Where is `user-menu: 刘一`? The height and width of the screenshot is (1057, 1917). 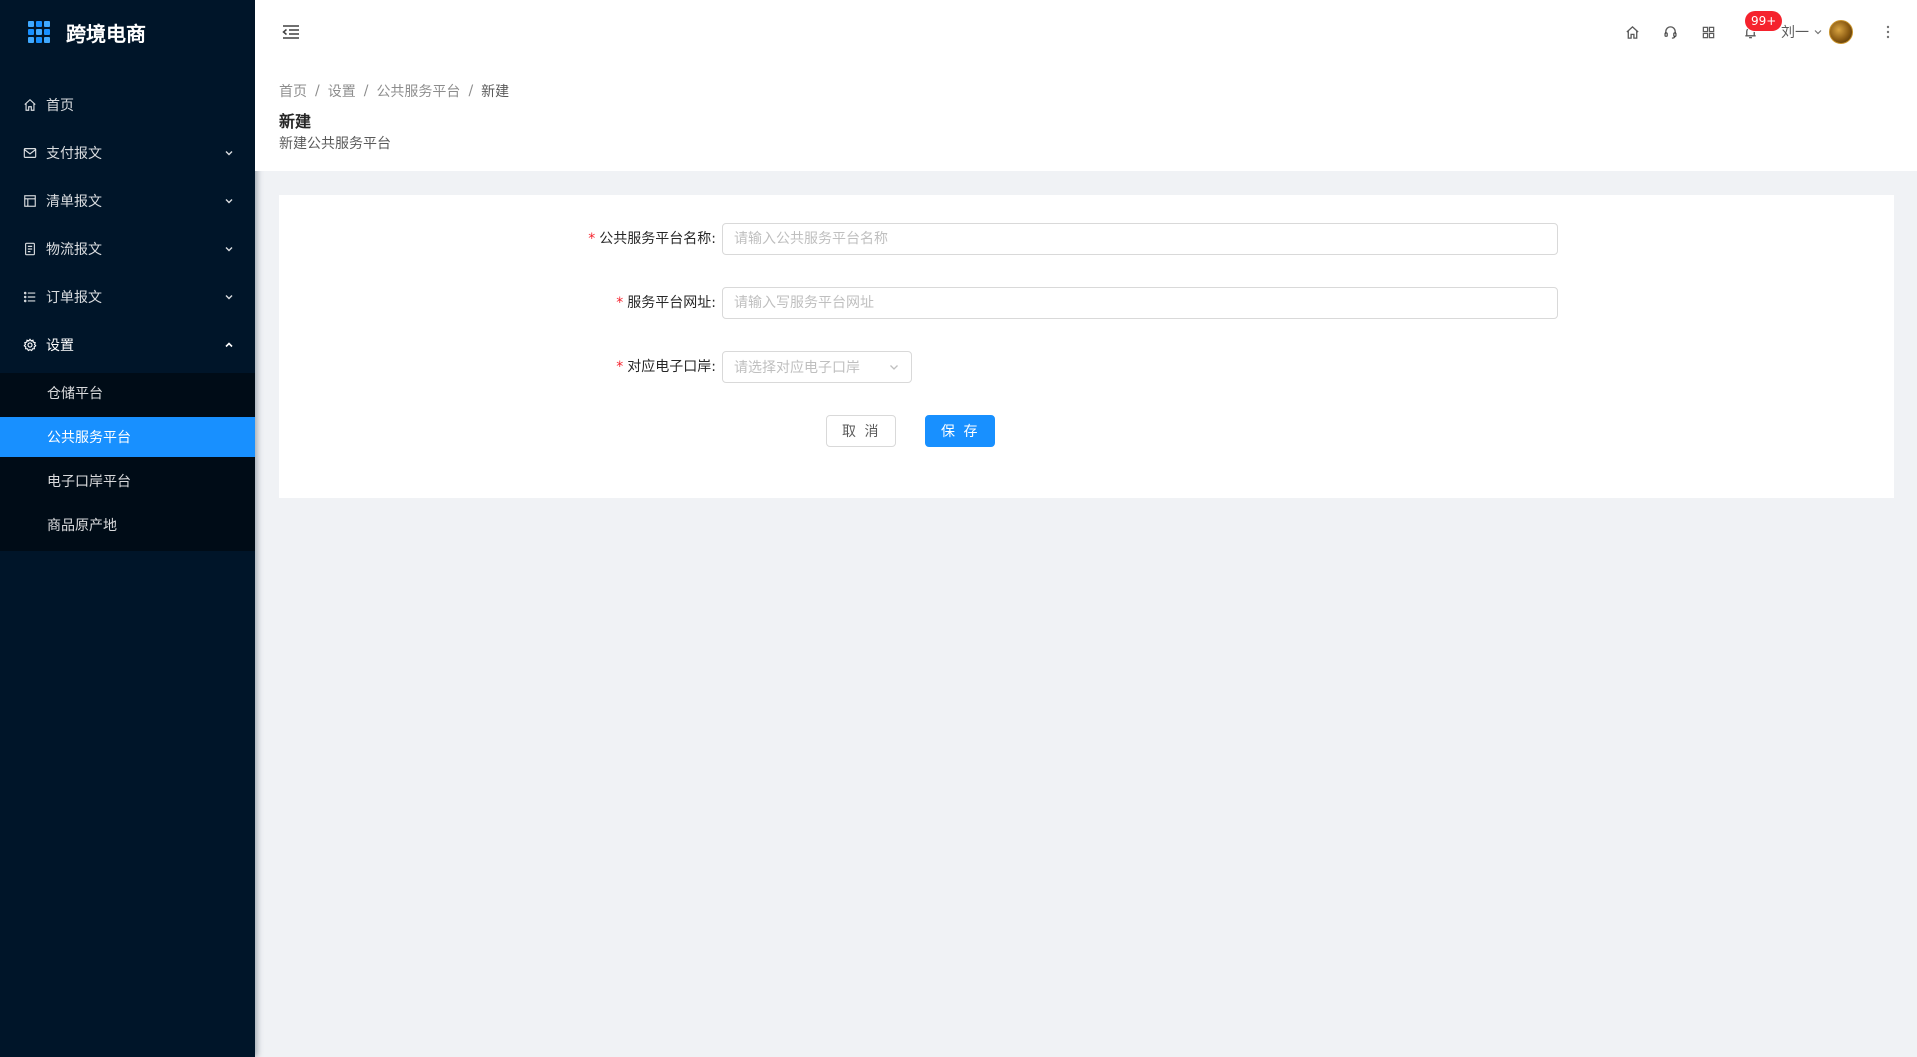
user-menu: 刘一 is located at coordinates (1817, 32).